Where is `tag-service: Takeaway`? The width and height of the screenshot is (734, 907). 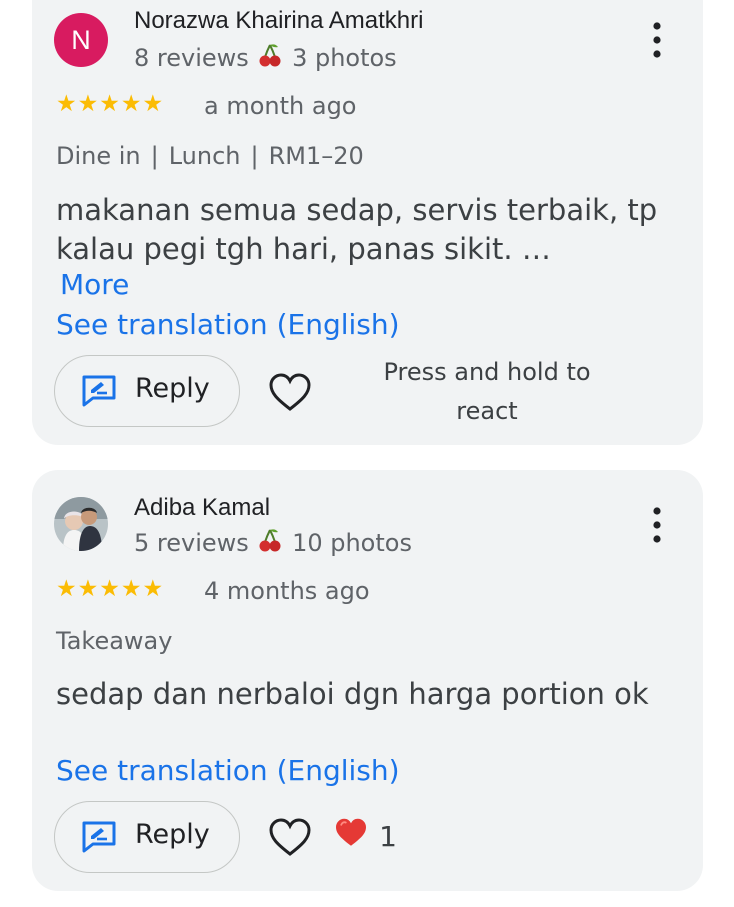
tag-service: Takeaway is located at coordinates (114, 641).